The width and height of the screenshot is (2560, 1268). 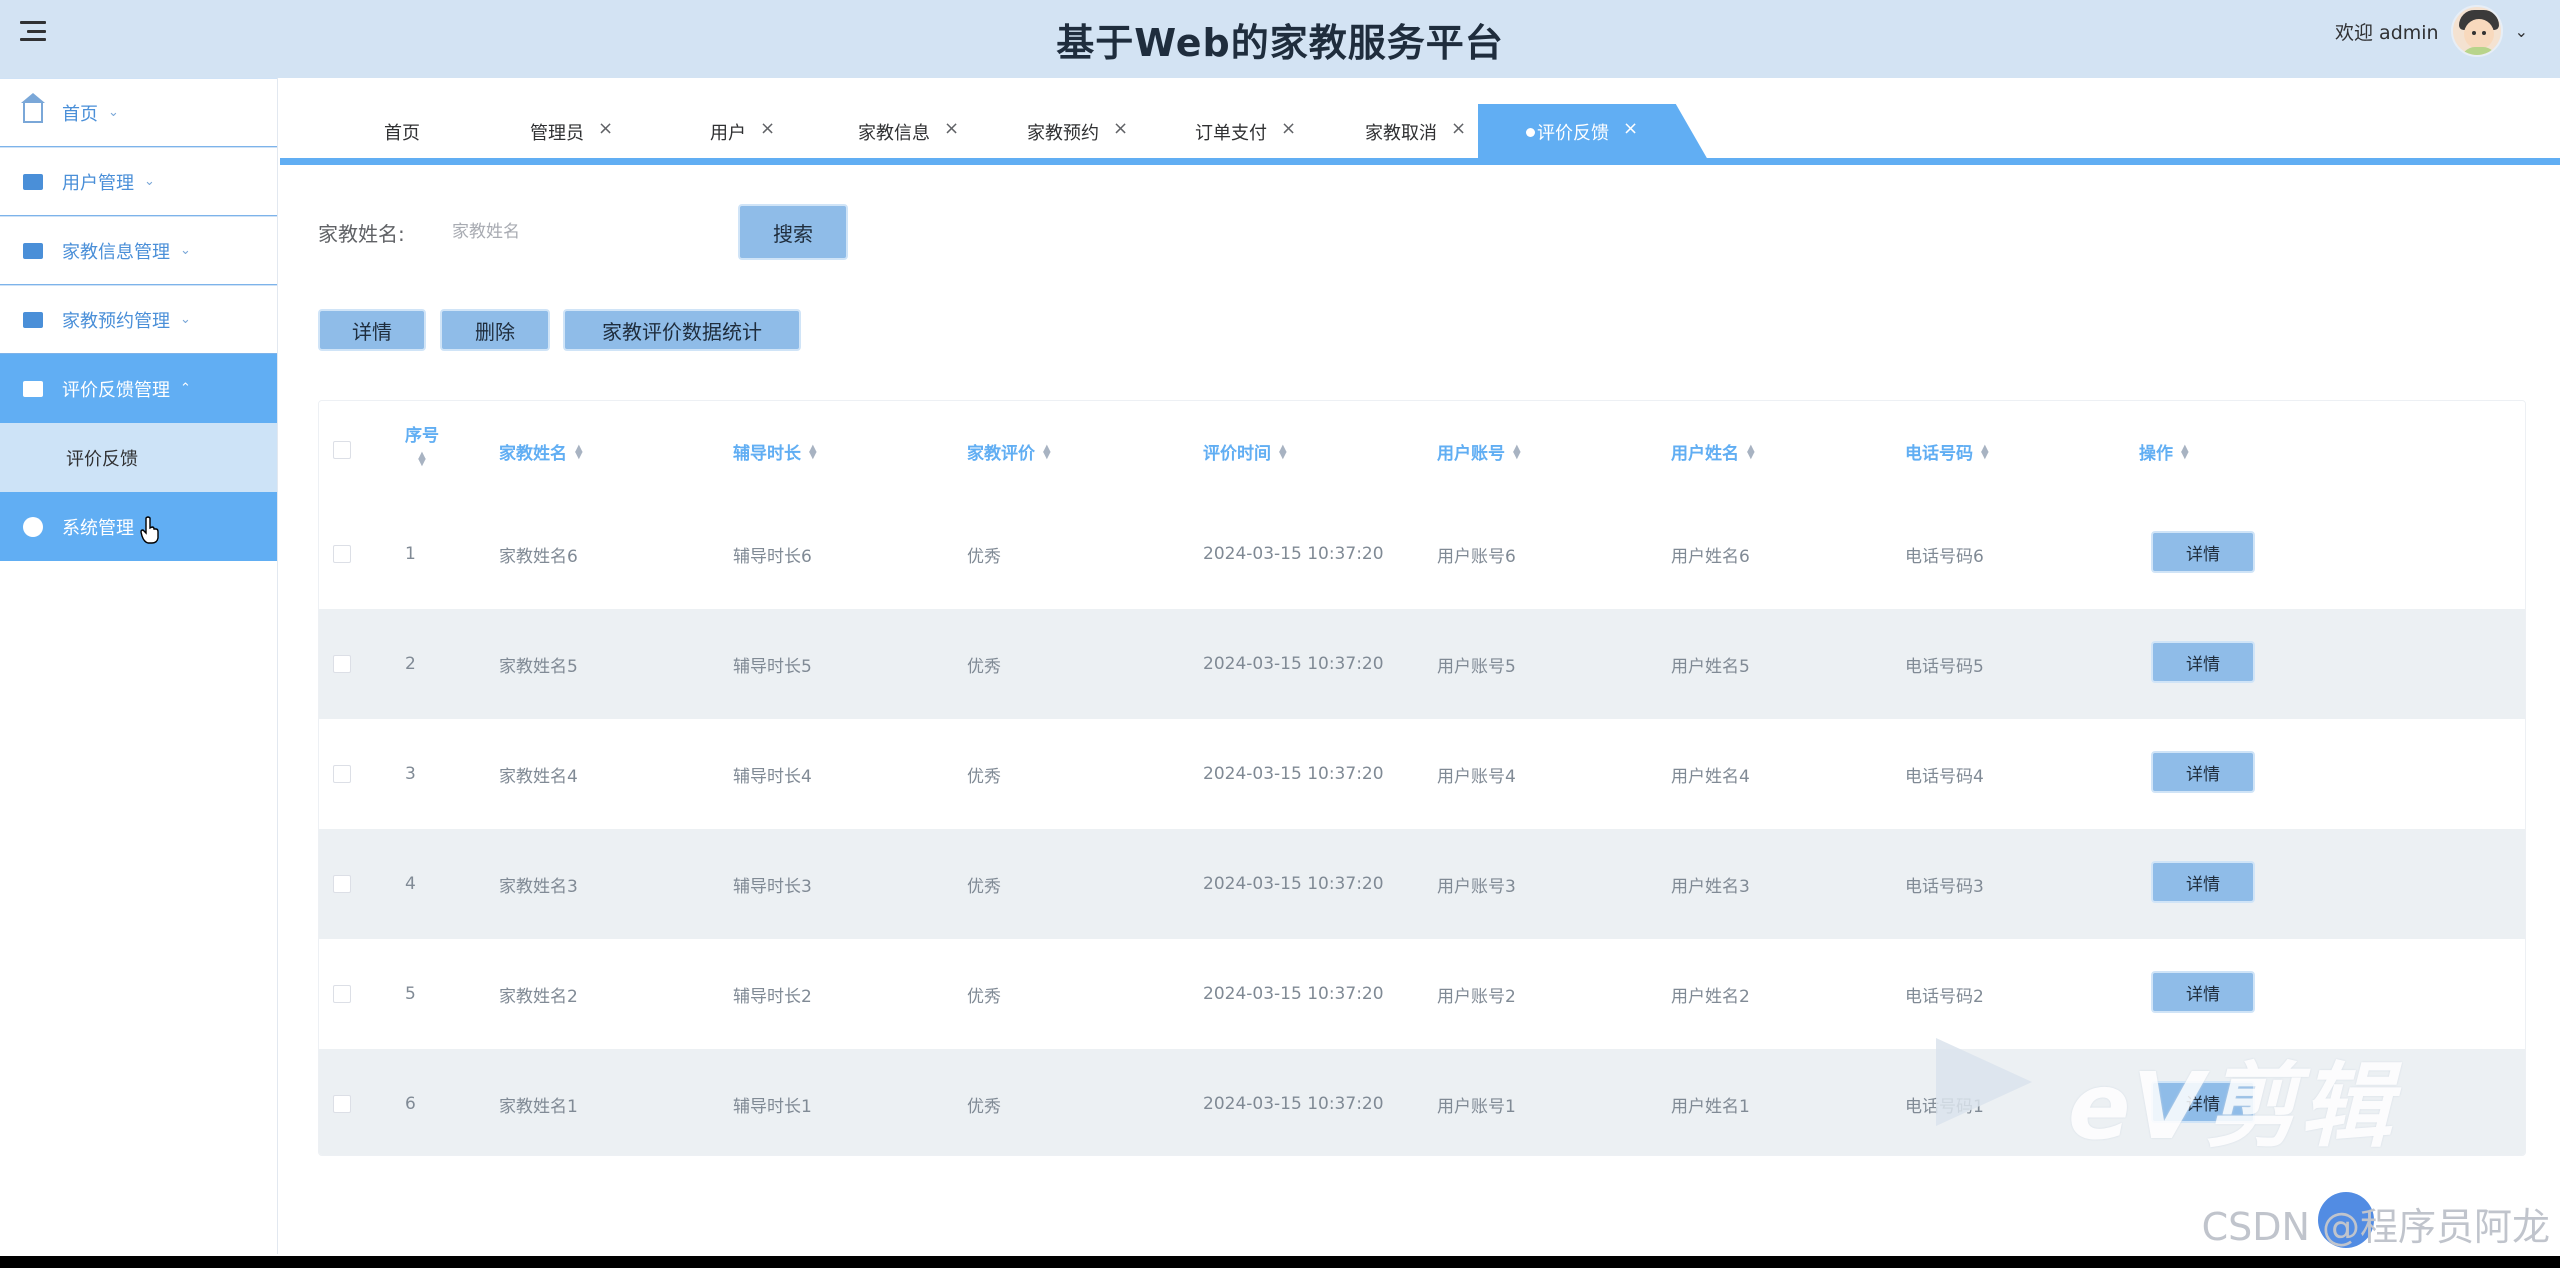 I want to click on search-input, so click(x=580, y=232).